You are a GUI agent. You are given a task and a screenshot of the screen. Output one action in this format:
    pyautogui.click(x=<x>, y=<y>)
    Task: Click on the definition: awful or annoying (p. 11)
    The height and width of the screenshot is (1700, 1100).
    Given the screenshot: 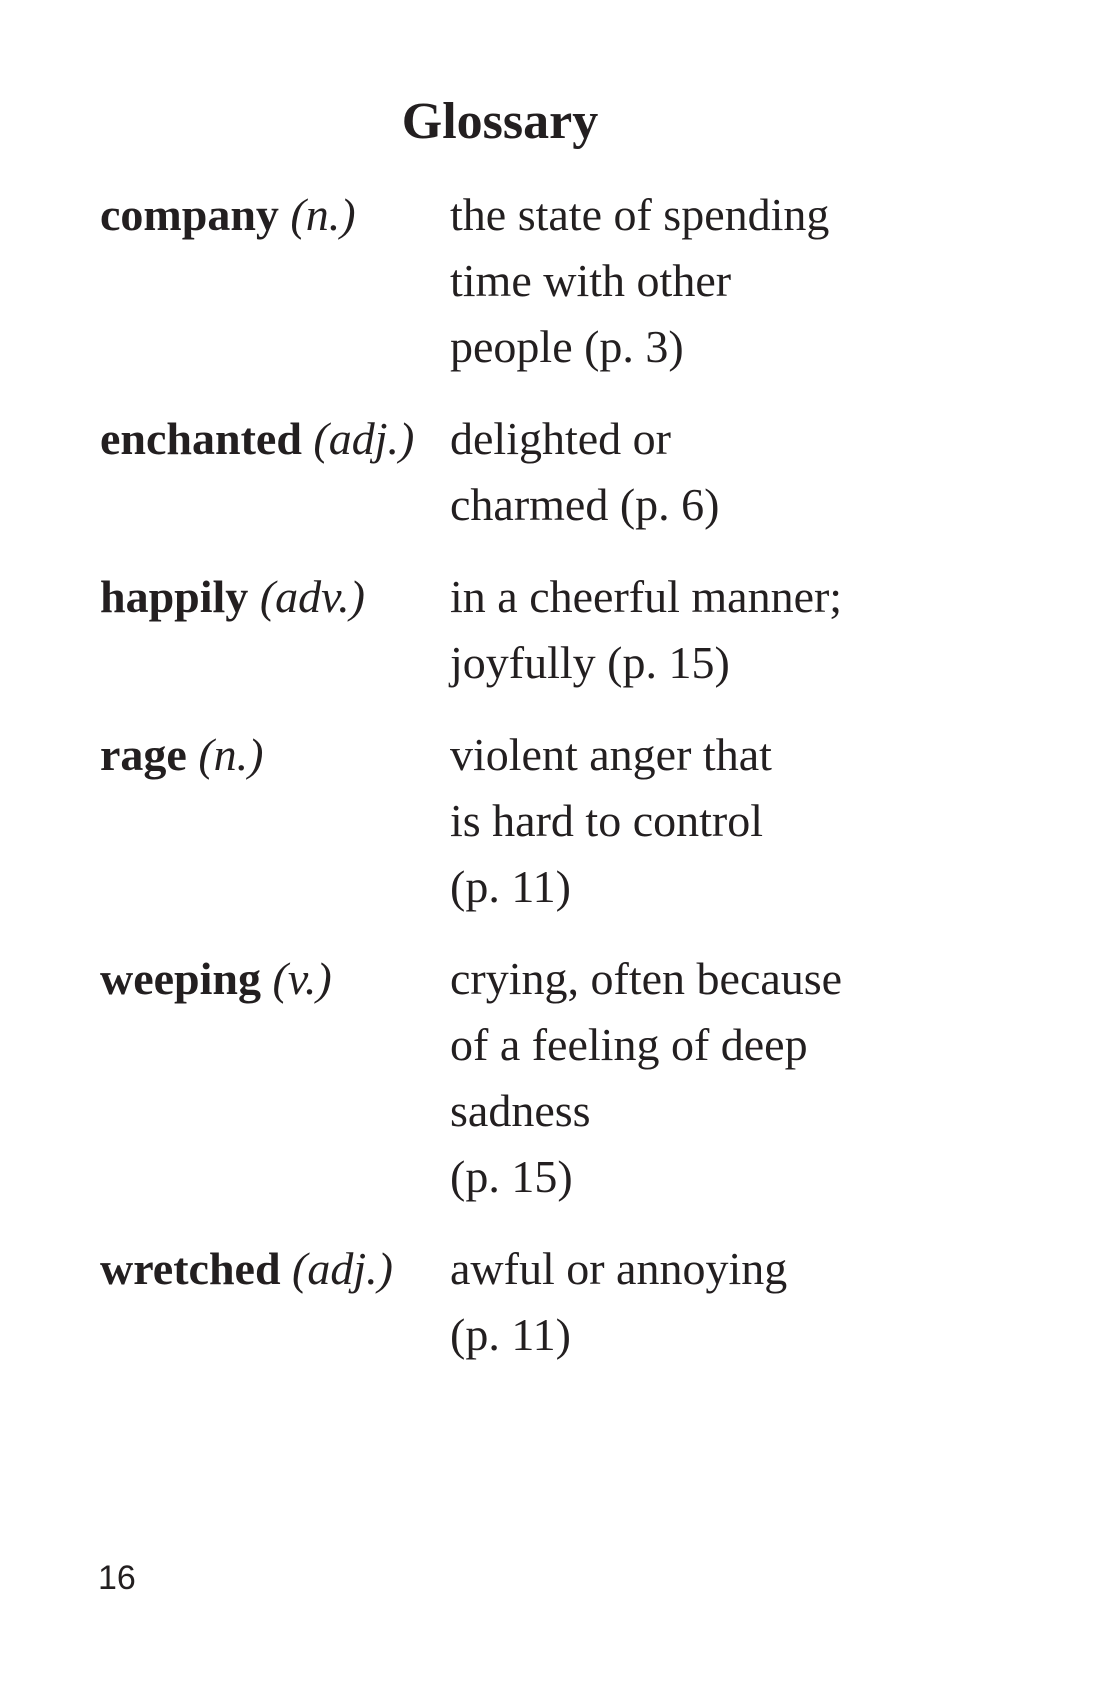 What is the action you would take?
    pyautogui.click(x=680, y=1302)
    